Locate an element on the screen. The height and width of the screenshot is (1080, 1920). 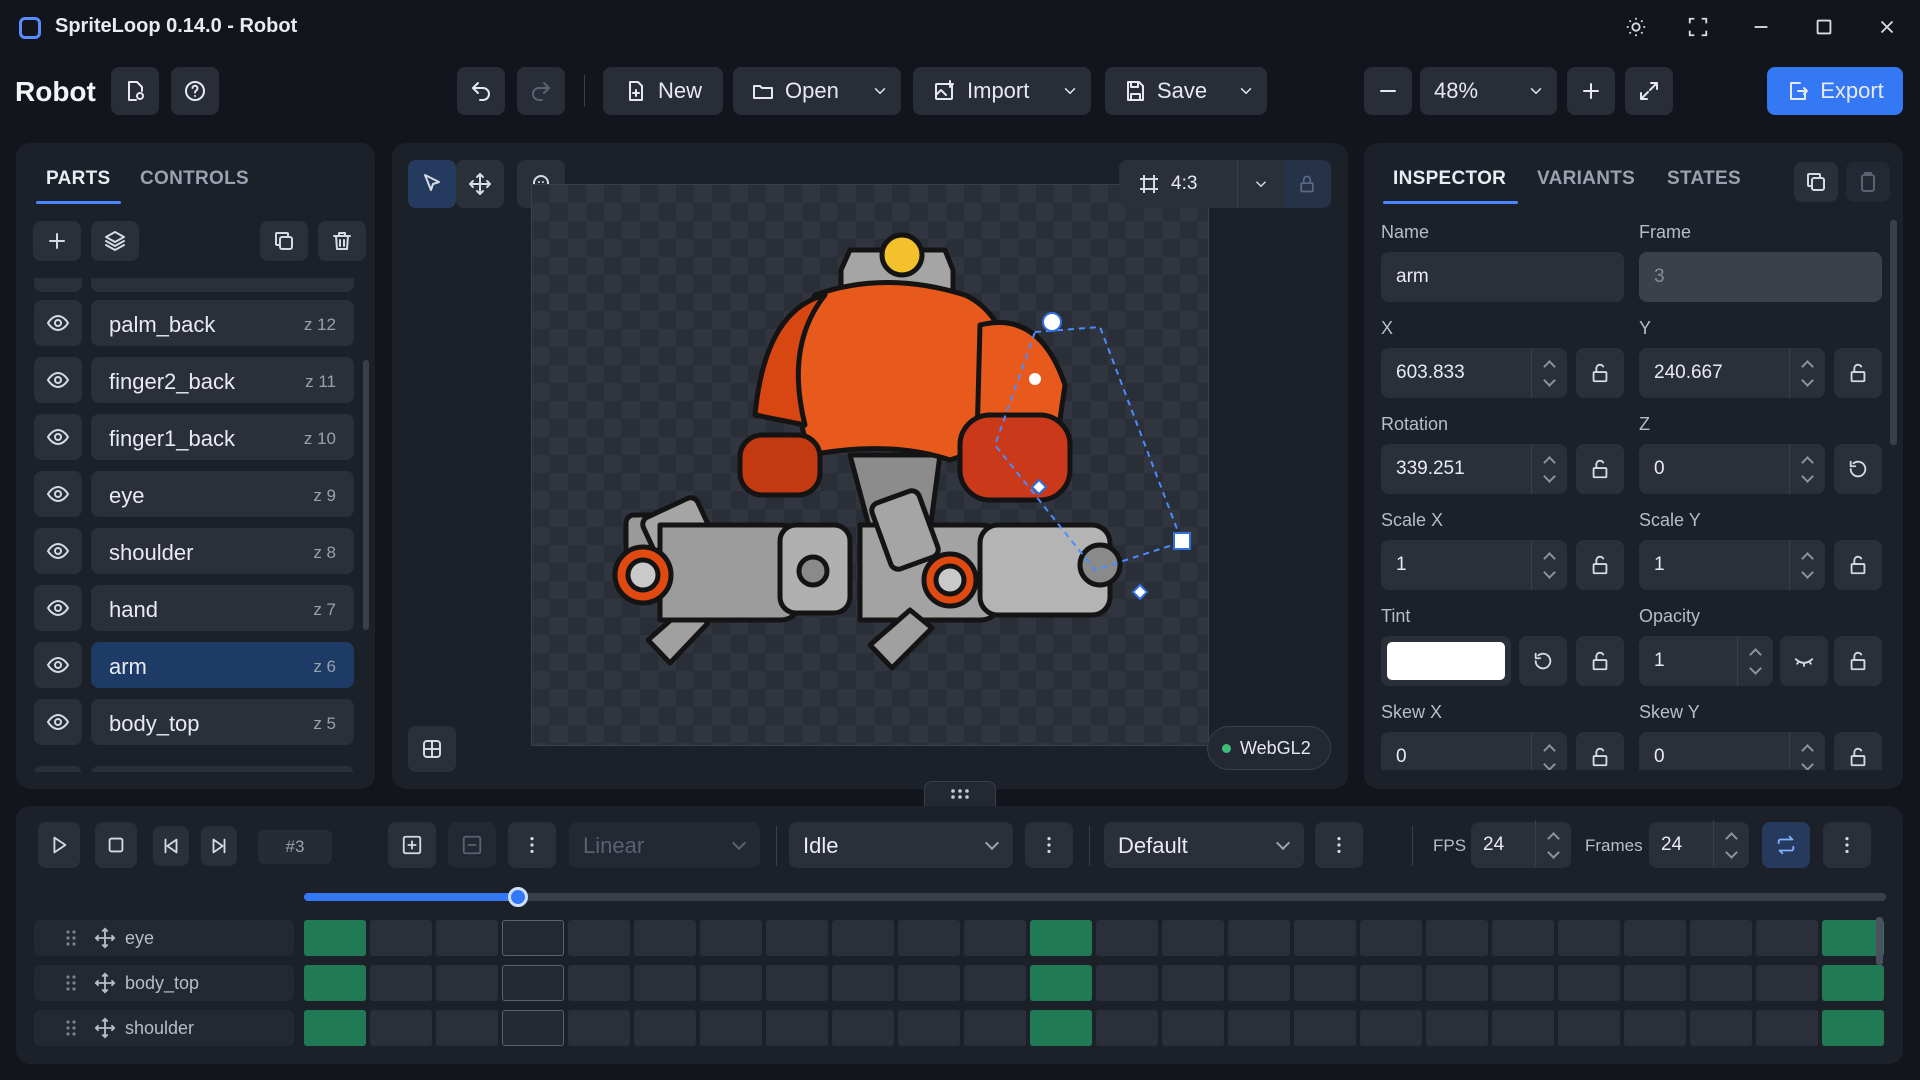
chevron-down-icon is located at coordinates (1246, 91).